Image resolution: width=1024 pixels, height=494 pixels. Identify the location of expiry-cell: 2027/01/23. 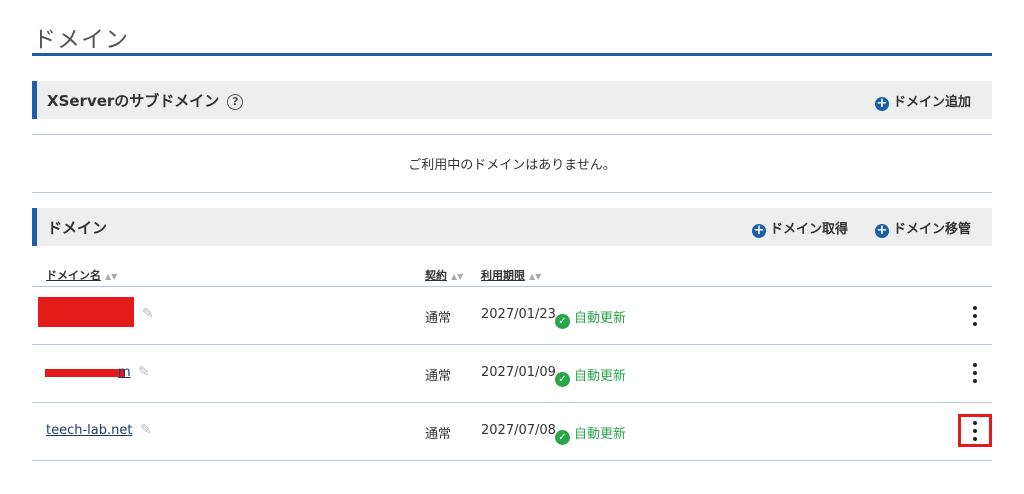
(518, 314).